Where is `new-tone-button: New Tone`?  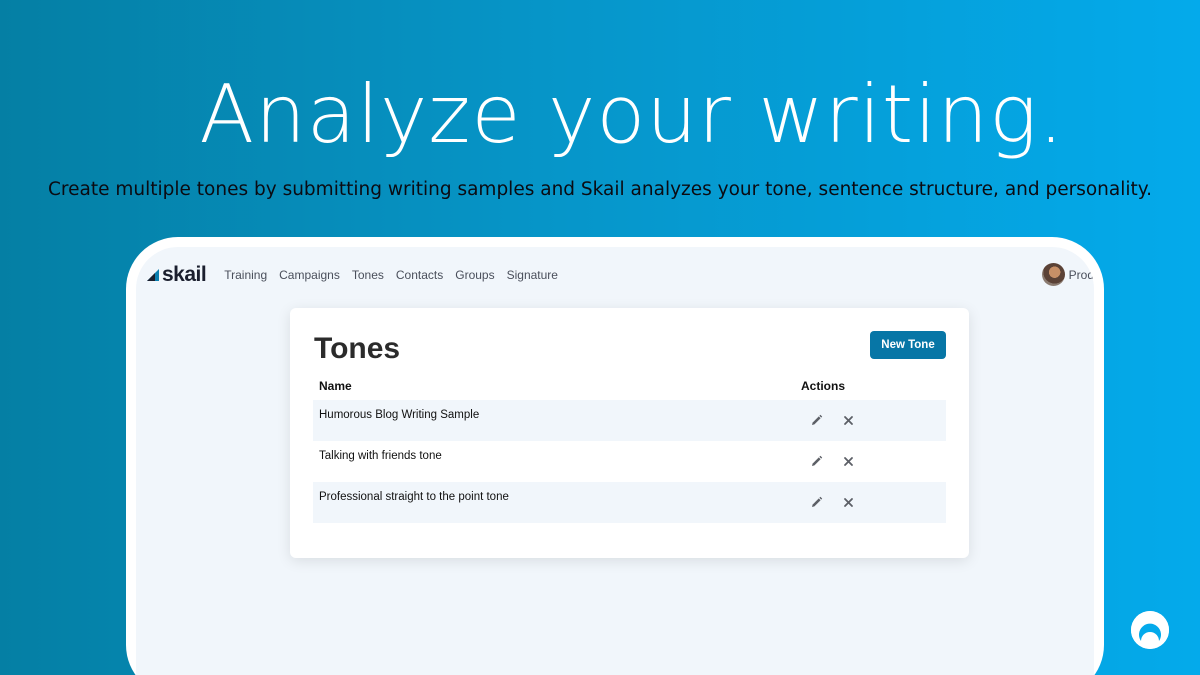 new-tone-button: New Tone is located at coordinates (908, 345).